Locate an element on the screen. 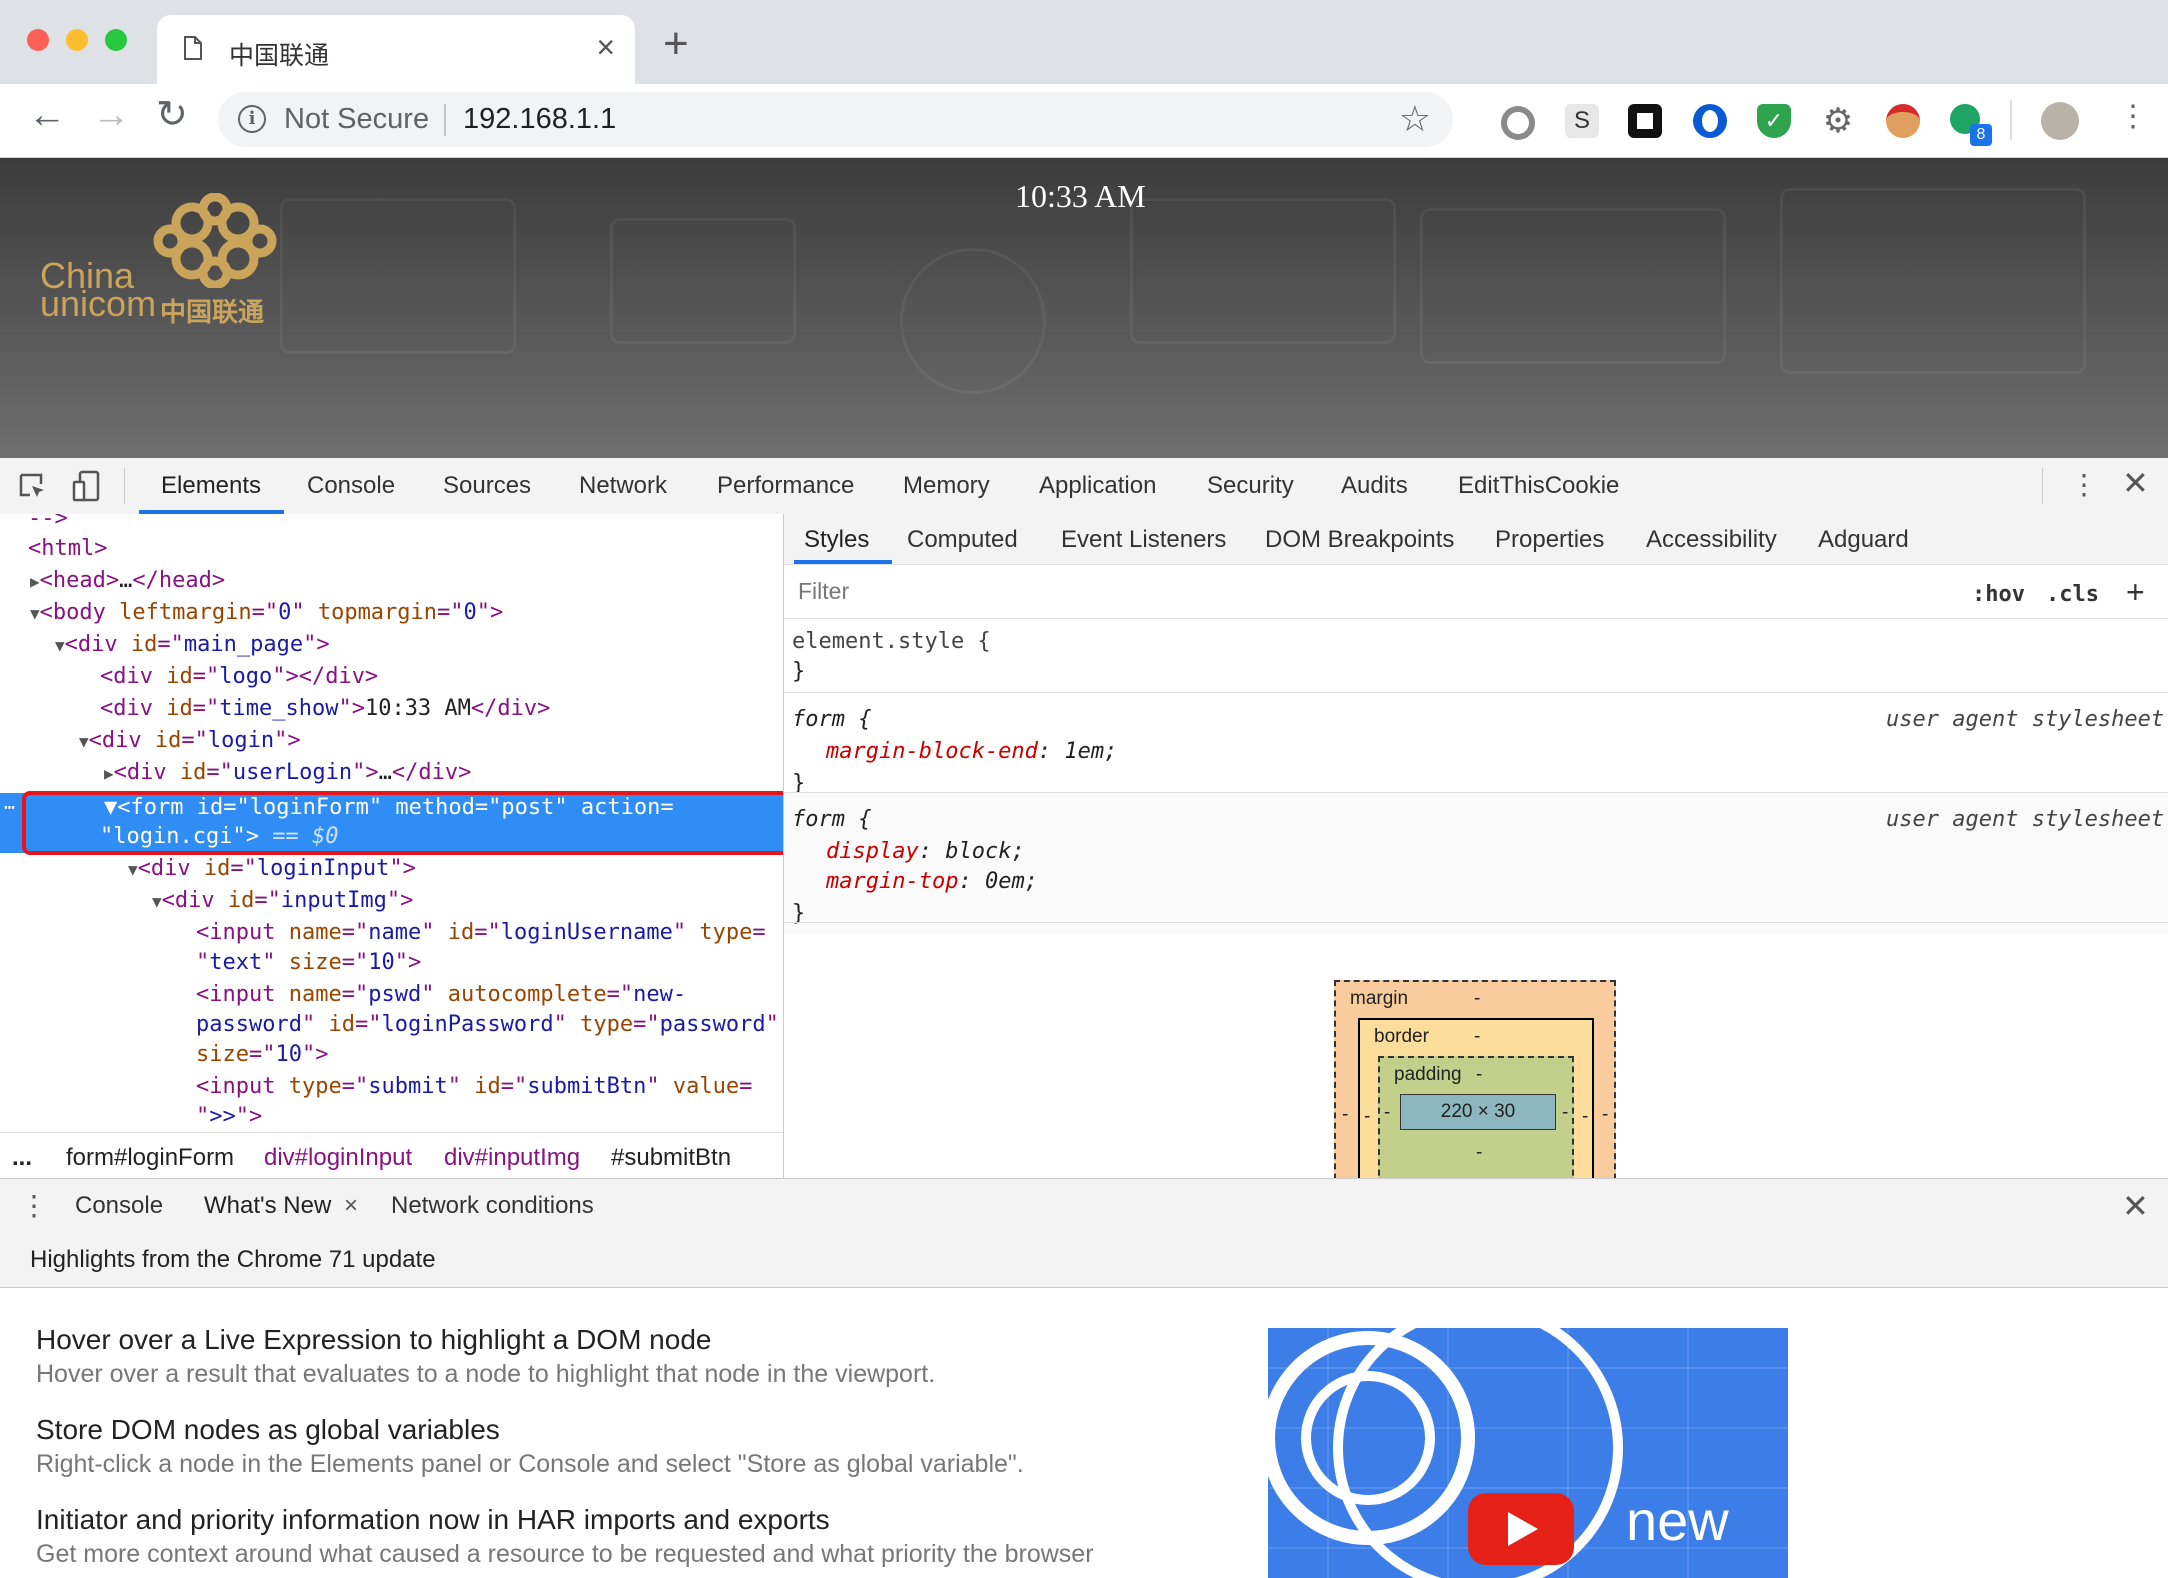 This screenshot has height=1578, width=2168. breadcrumb-logininput: div#loginInput is located at coordinates (338, 1158).